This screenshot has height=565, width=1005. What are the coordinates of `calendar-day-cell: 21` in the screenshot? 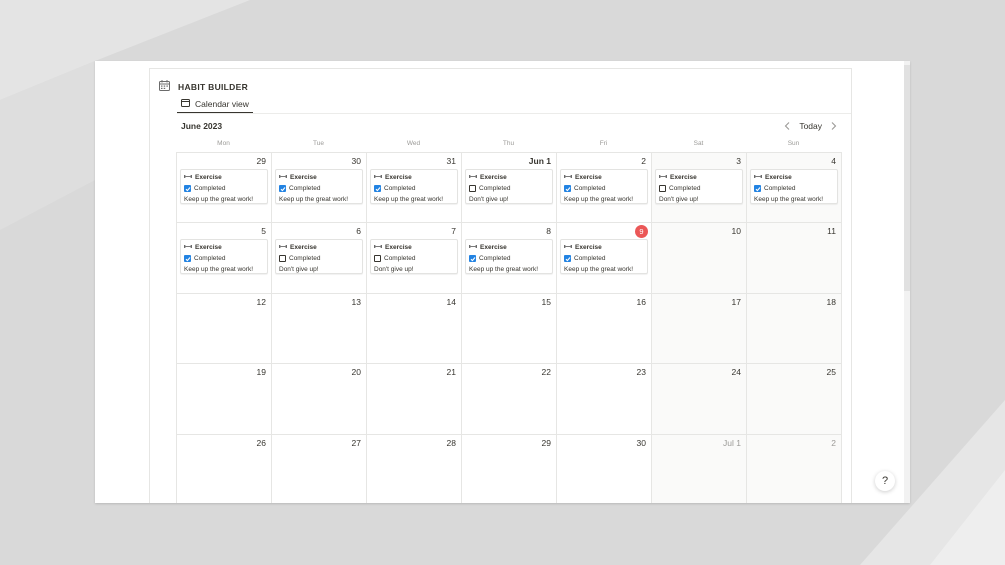 It's located at (414, 399).